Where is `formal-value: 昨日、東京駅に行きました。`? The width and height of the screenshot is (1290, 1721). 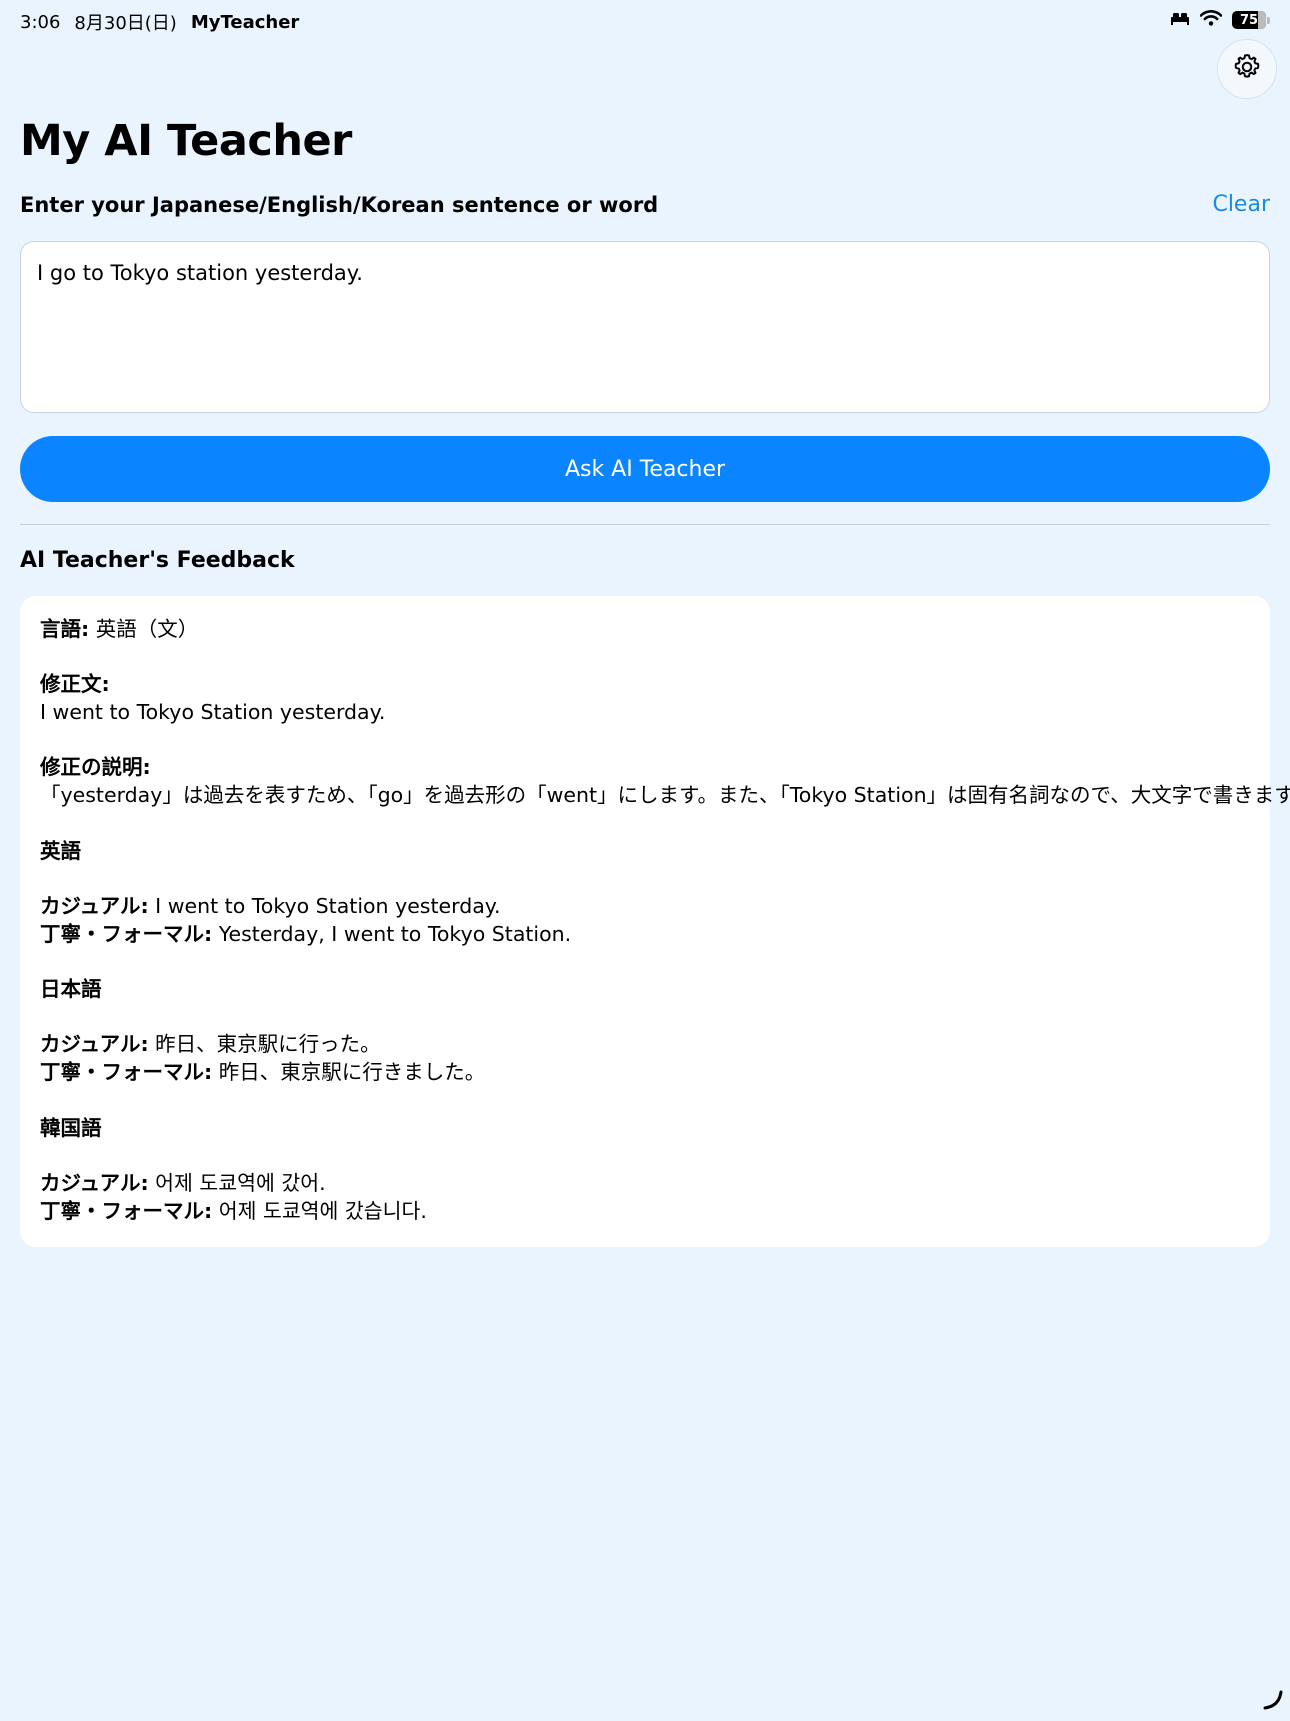 formal-value: 昨日、東京駅に行きました。 is located at coordinates (349, 1072).